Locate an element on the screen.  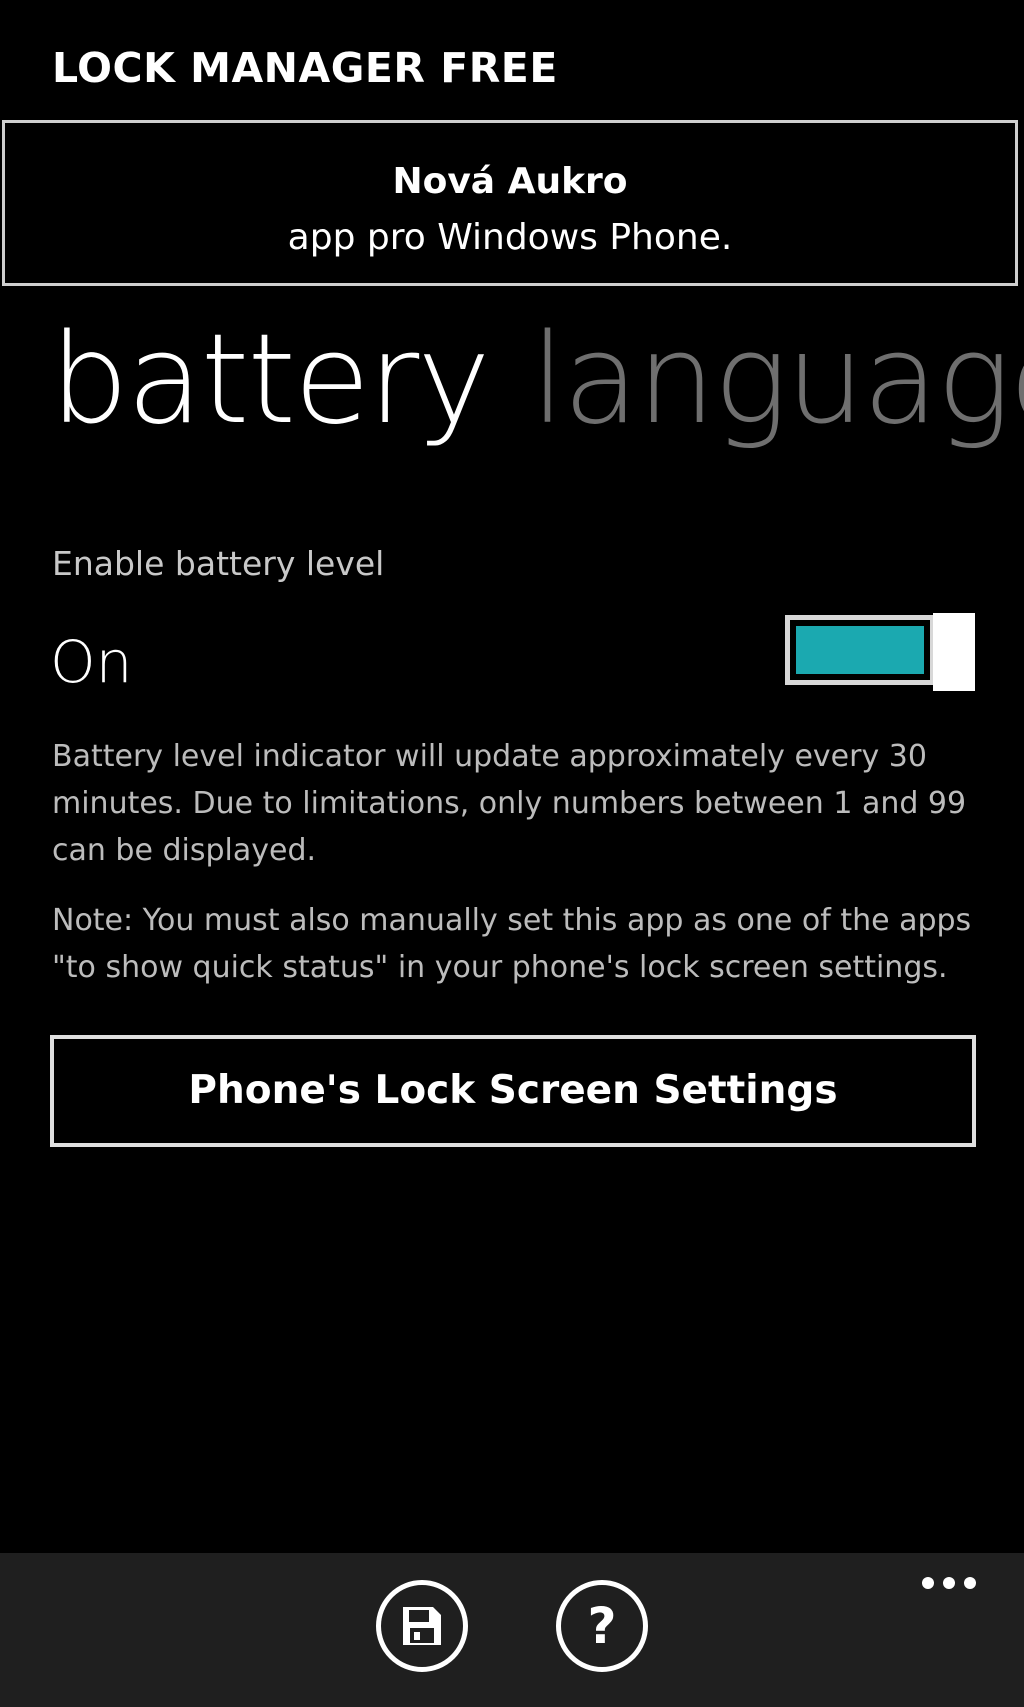
help-icon: ? is located at coordinates (602, 1626).